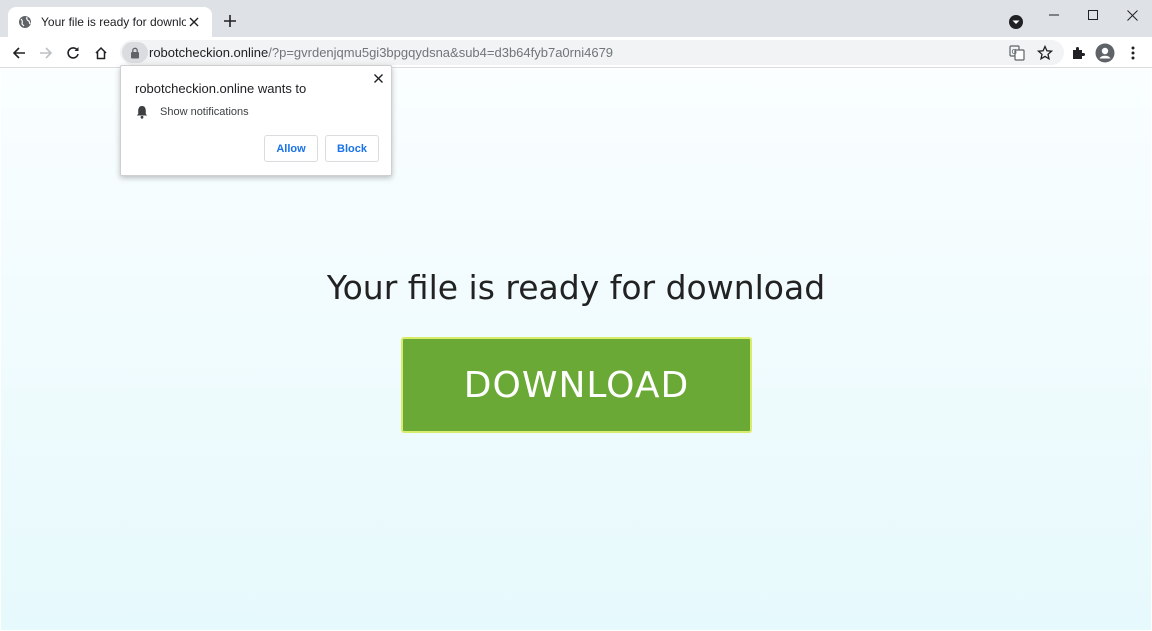 This screenshot has width=1152, height=631. I want to click on back-icon, so click(19, 53).